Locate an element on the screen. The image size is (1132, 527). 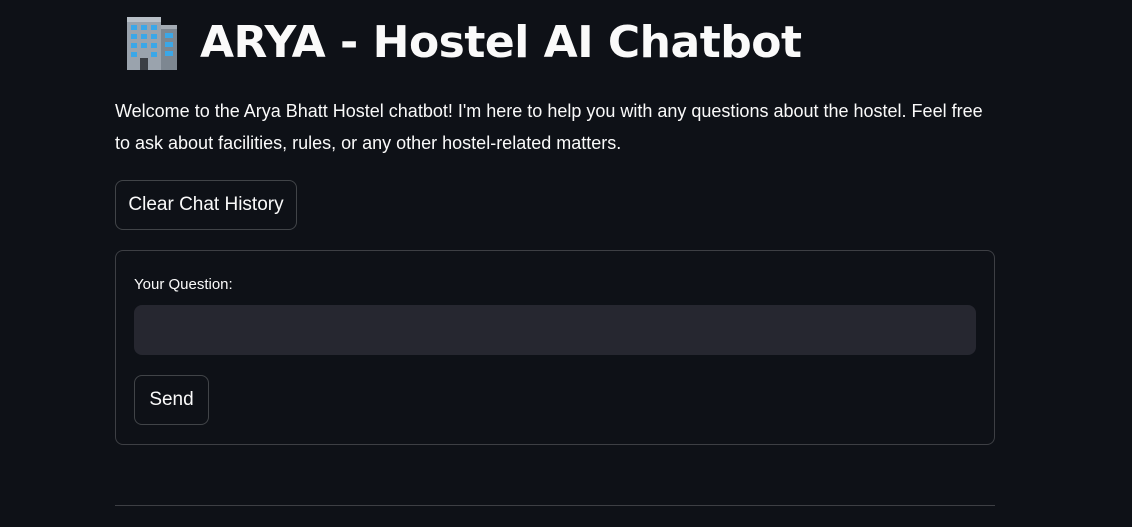
clear-chat-history-button: Clear Chat History is located at coordinates (206, 205).